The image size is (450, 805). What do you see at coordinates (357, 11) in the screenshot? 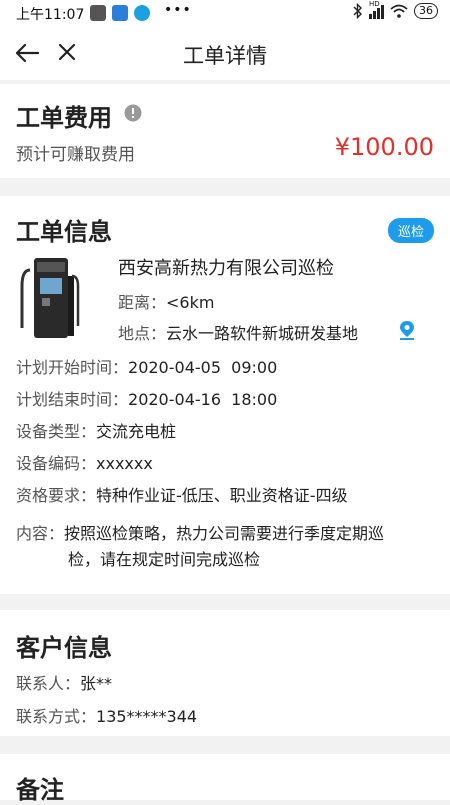
I see `bluetooth-icon` at bounding box center [357, 11].